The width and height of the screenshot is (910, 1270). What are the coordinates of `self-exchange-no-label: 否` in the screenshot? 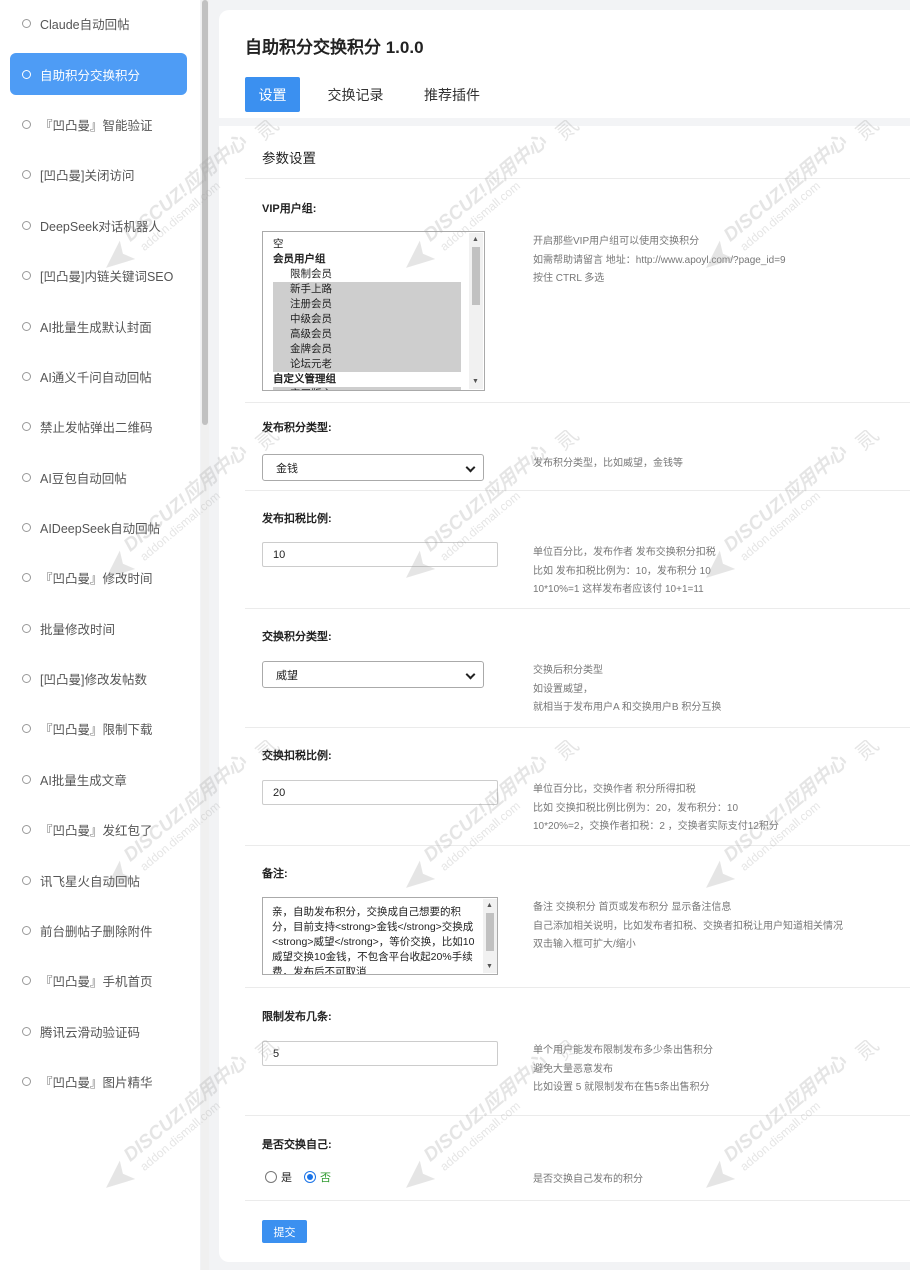 It's located at (325, 1177).